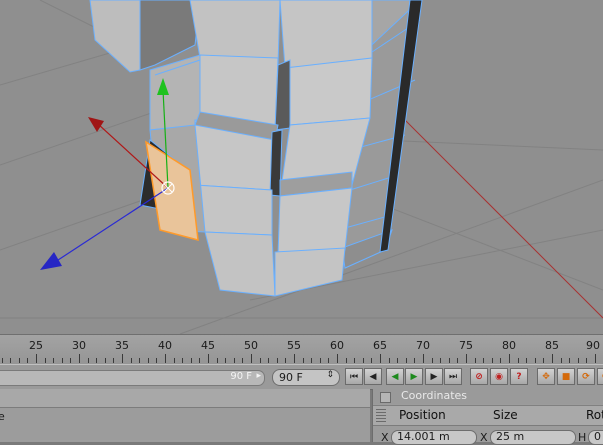 Image resolution: width=603 pixels, height=445 pixels. What do you see at coordinates (51, 261) in the screenshot?
I see `gizmo-z-arrow` at bounding box center [51, 261].